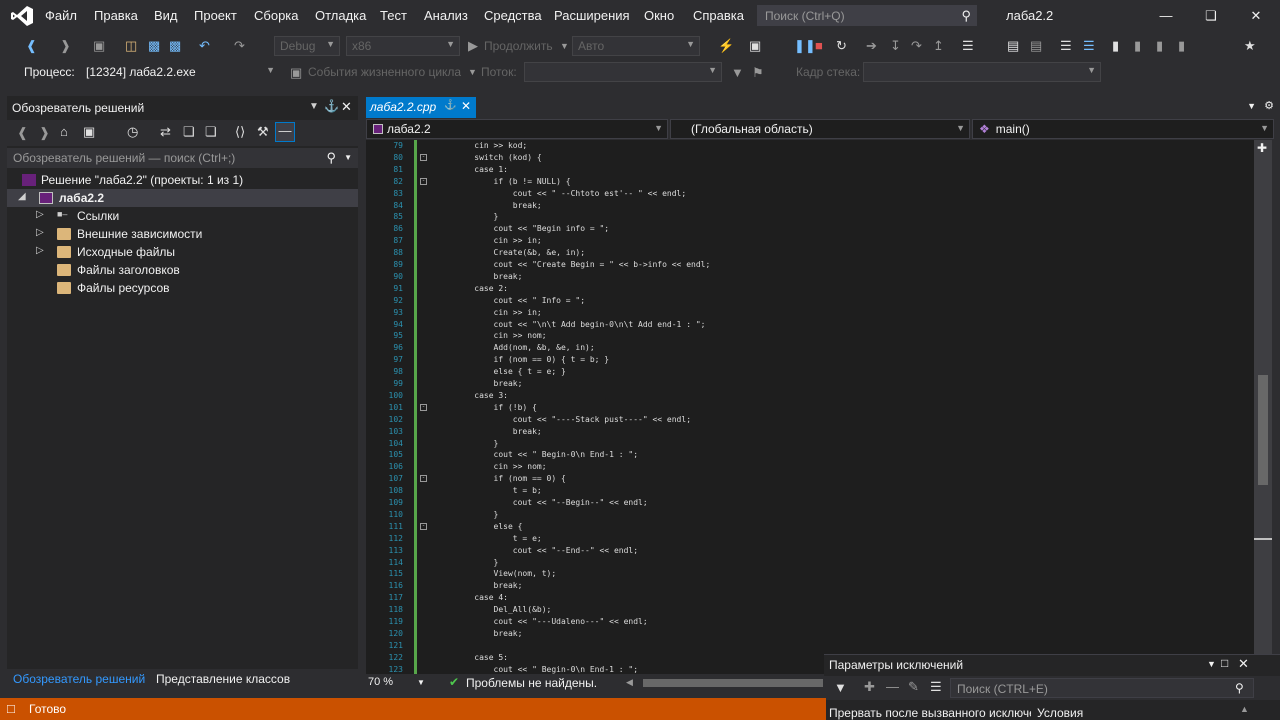  Describe the element at coordinates (481, 289) in the screenshot. I see `code-text: case 2:` at that location.